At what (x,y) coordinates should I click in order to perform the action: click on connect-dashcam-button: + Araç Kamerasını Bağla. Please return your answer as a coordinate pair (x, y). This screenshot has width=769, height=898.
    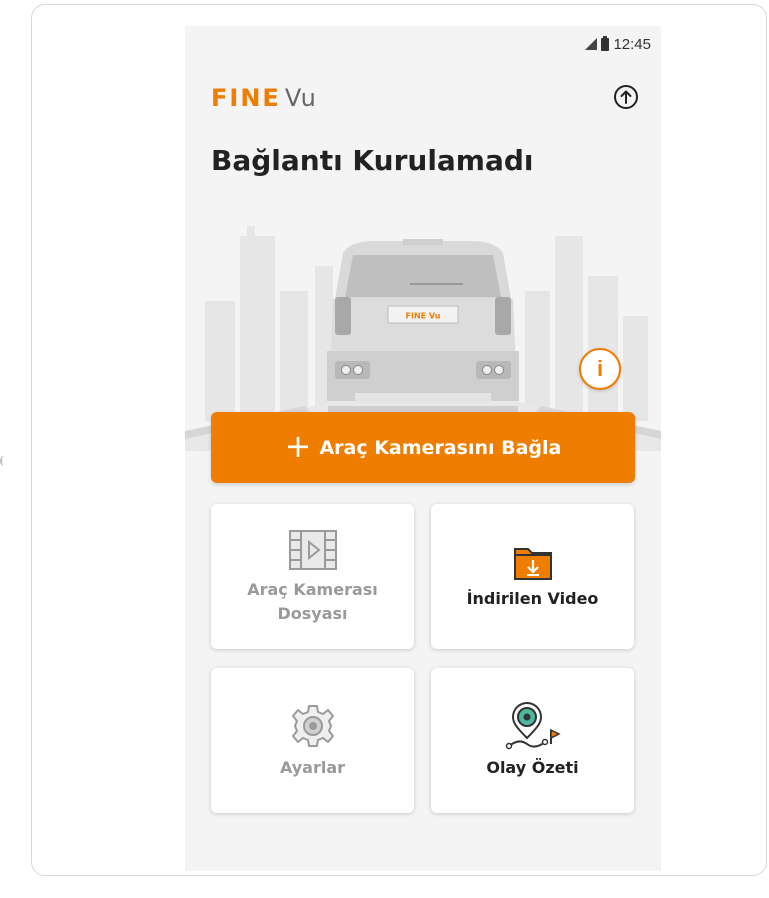
    Looking at the image, I should click on (423, 447).